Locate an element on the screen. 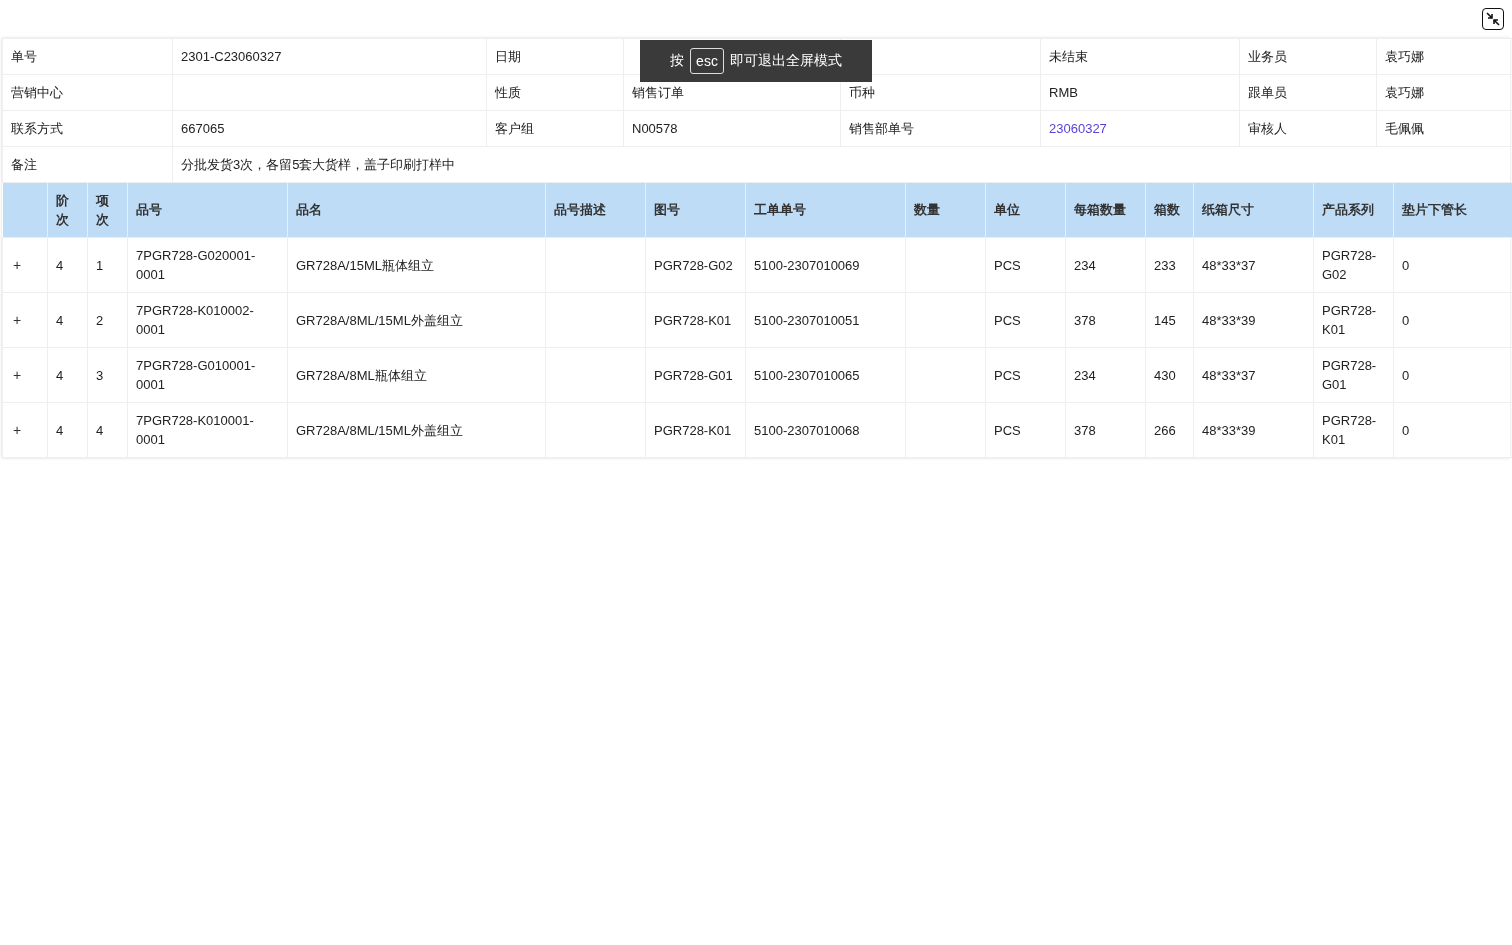  column-header: 垫片下管长 is located at coordinates (1434, 209).